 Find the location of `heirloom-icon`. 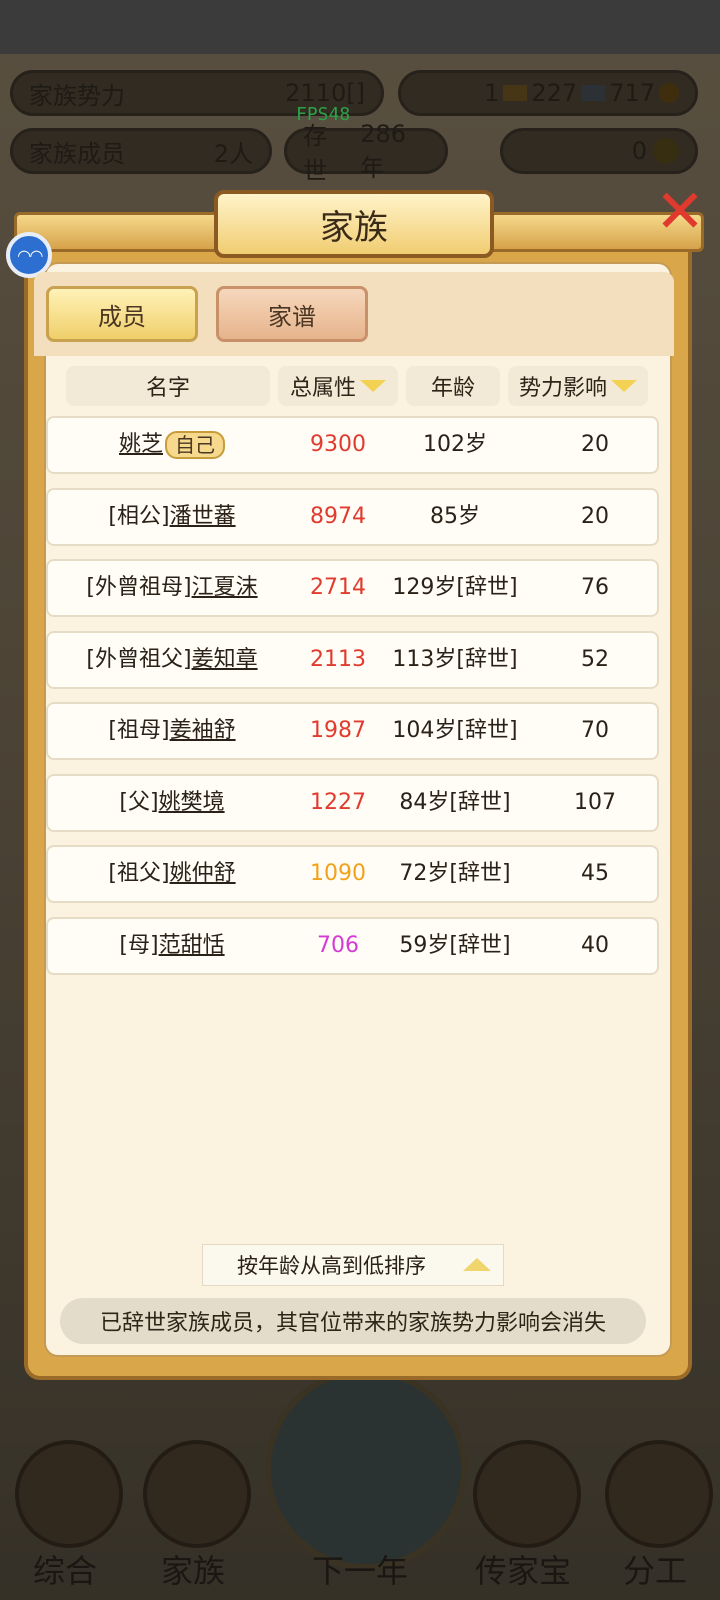

heirloom-icon is located at coordinates (527, 1494).